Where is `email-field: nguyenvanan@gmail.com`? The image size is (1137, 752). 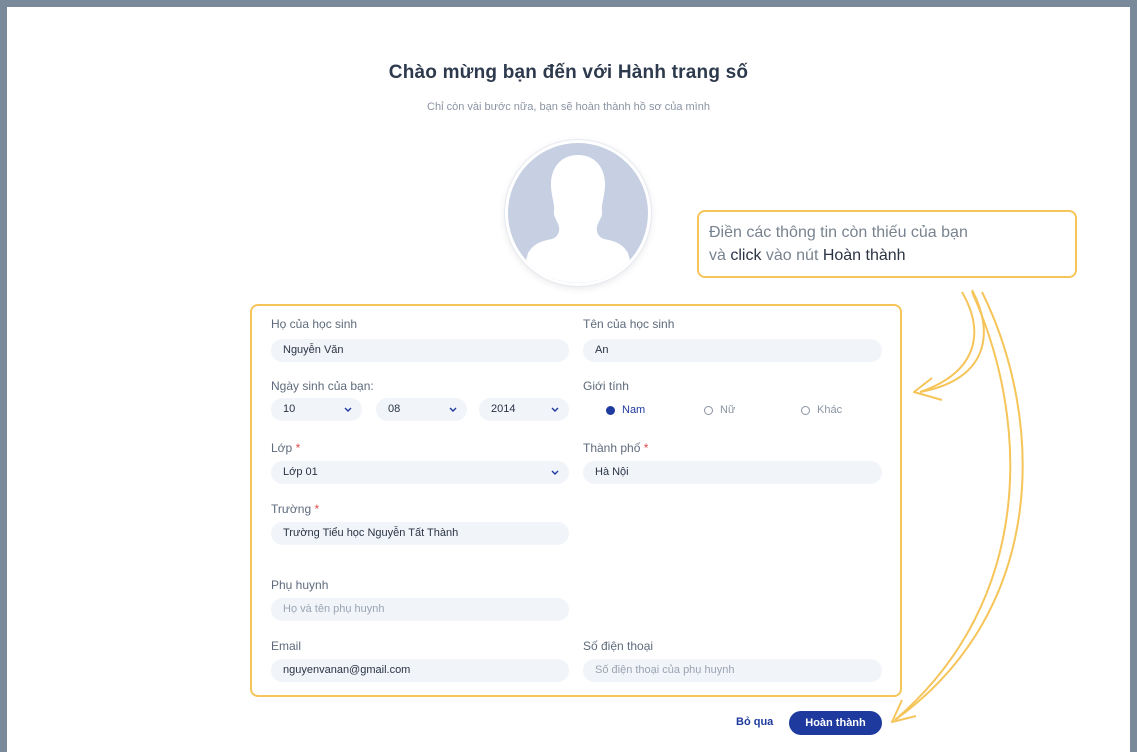
email-field: nguyenvanan@gmail.com is located at coordinates (420, 670).